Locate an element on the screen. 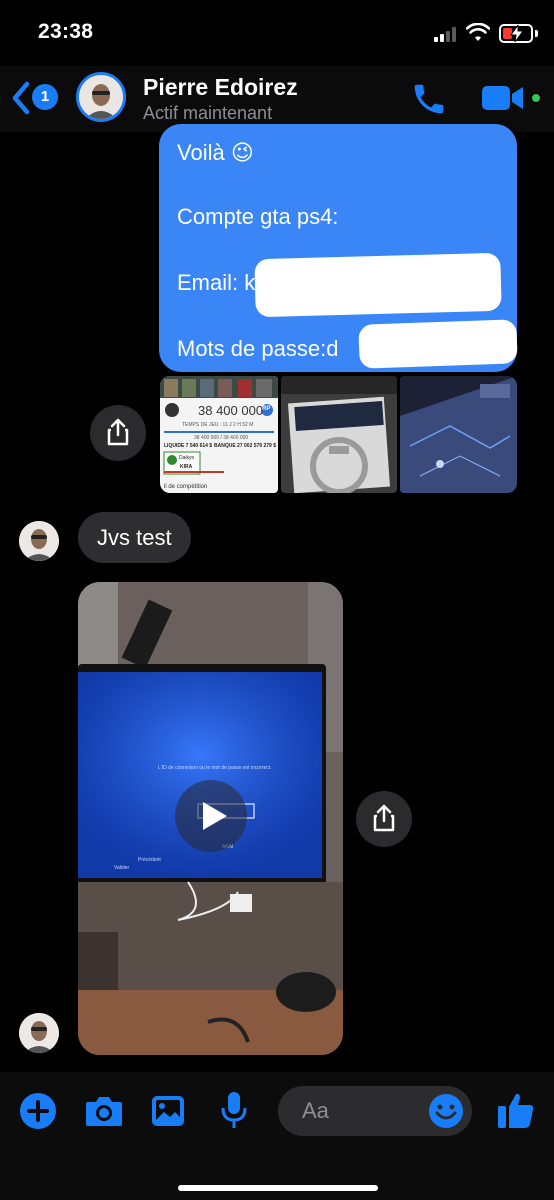 Image resolution: width=554 pixels, height=1200 pixels. photo-money-small: 38 400 000 / 38 400 000 is located at coordinates (221, 438).